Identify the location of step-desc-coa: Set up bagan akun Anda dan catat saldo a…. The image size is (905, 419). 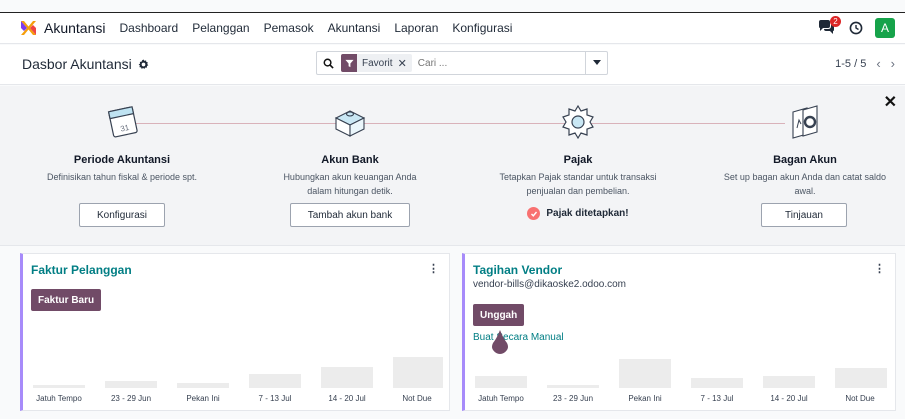
(805, 184).